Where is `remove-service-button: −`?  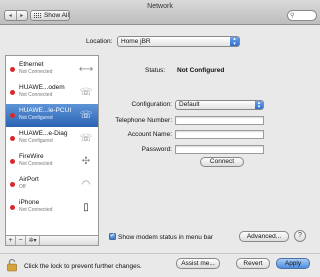 remove-service-button: − is located at coordinates (21, 240).